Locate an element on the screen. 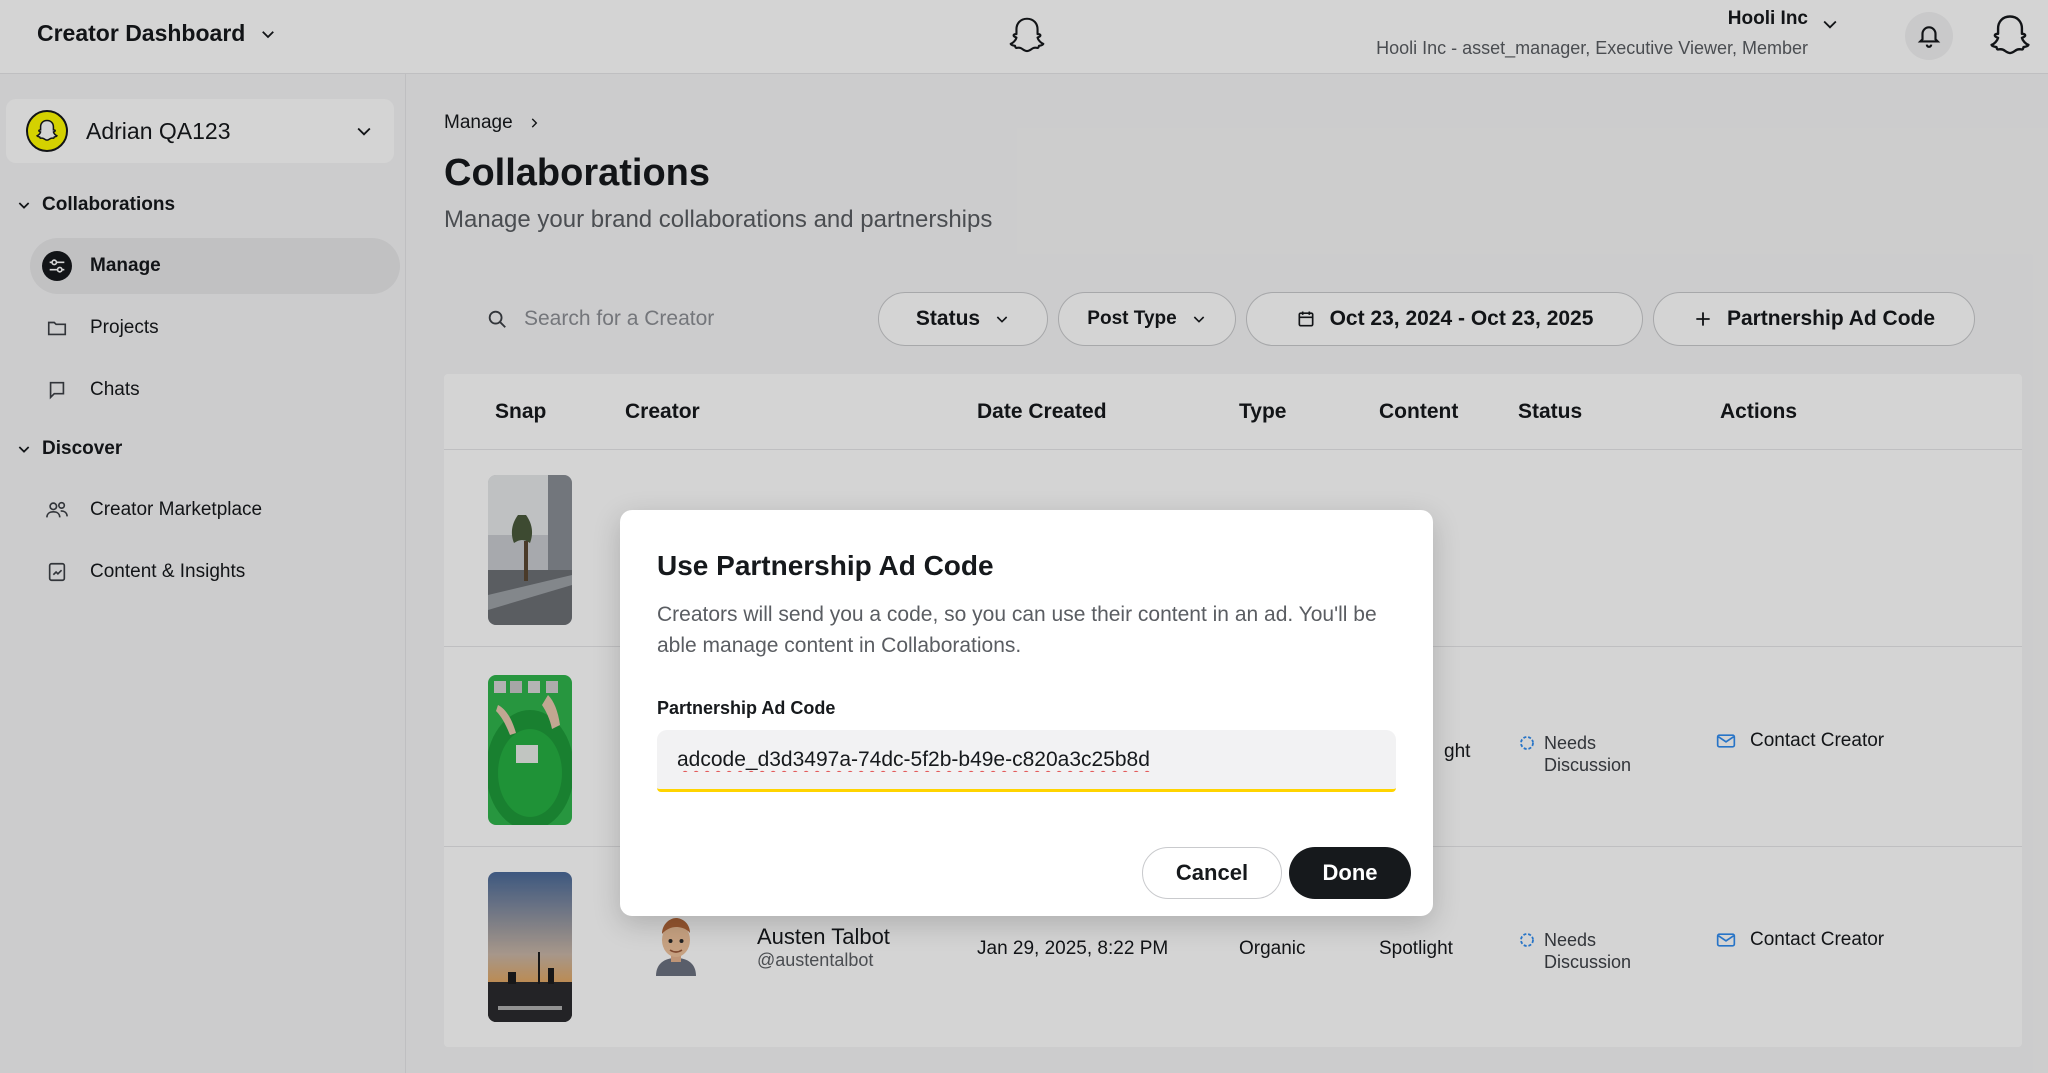 This screenshot has width=2048, height=1073. done-button: Done is located at coordinates (1350, 873).